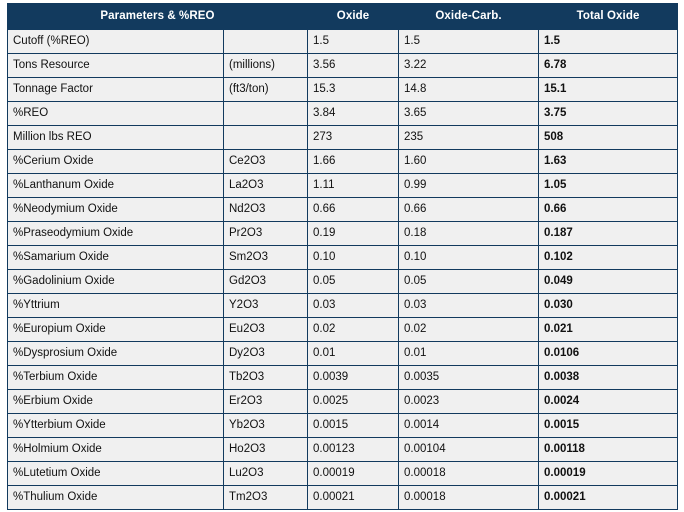 This screenshot has width=684, height=512. What do you see at coordinates (469, 281) in the screenshot?
I see `cell-oxide-carb-value: 0.05` at bounding box center [469, 281].